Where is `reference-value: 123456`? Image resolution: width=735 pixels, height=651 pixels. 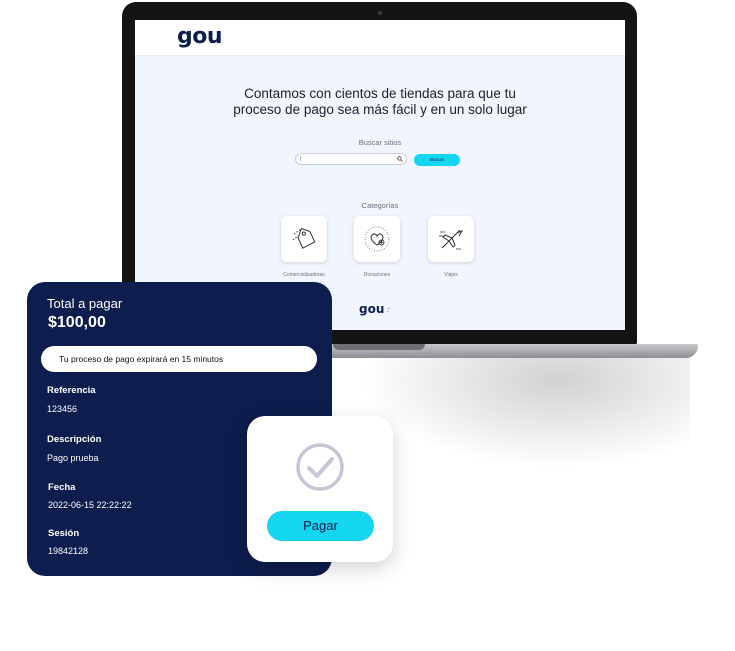
reference-value: 123456 is located at coordinates (62, 409).